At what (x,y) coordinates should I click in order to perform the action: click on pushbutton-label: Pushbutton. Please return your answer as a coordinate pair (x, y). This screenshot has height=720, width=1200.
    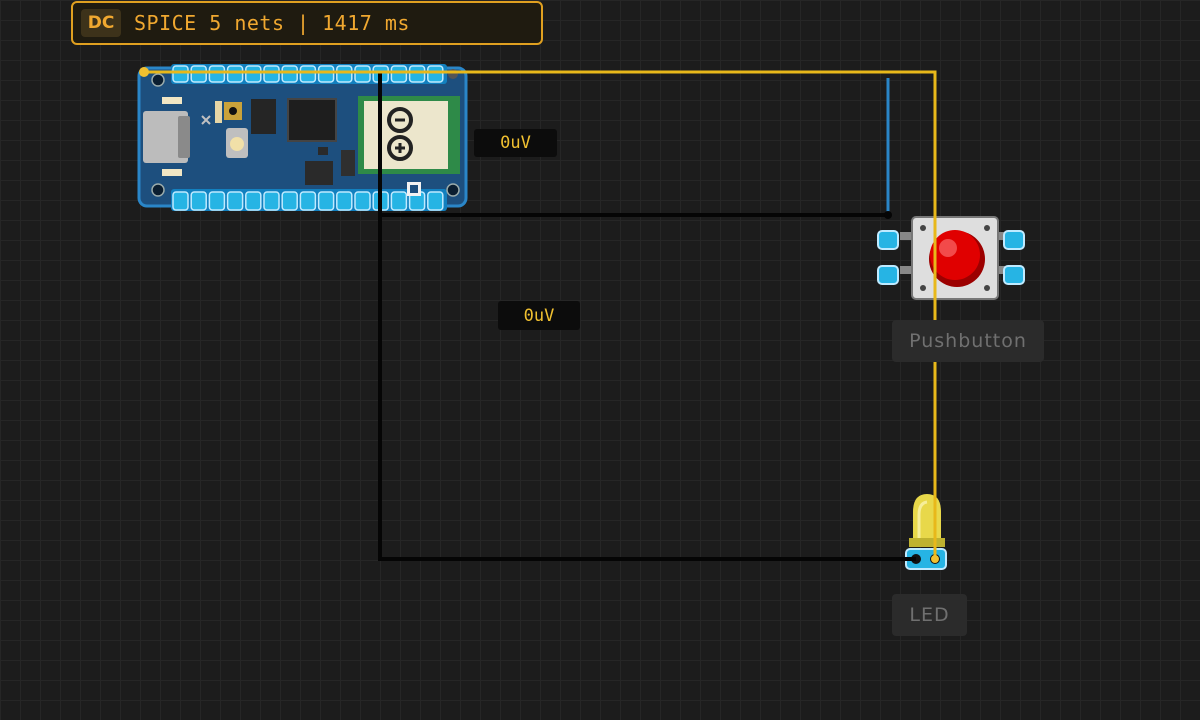
    Looking at the image, I should click on (968, 341).